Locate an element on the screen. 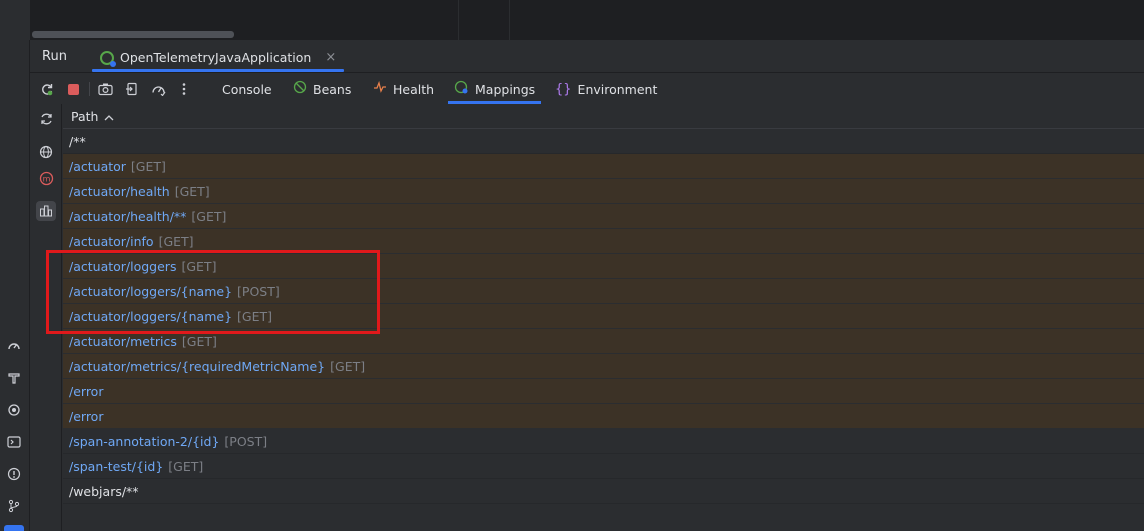 This screenshot has height=531, width=1144. svg-text: m is located at coordinates (46, 178).